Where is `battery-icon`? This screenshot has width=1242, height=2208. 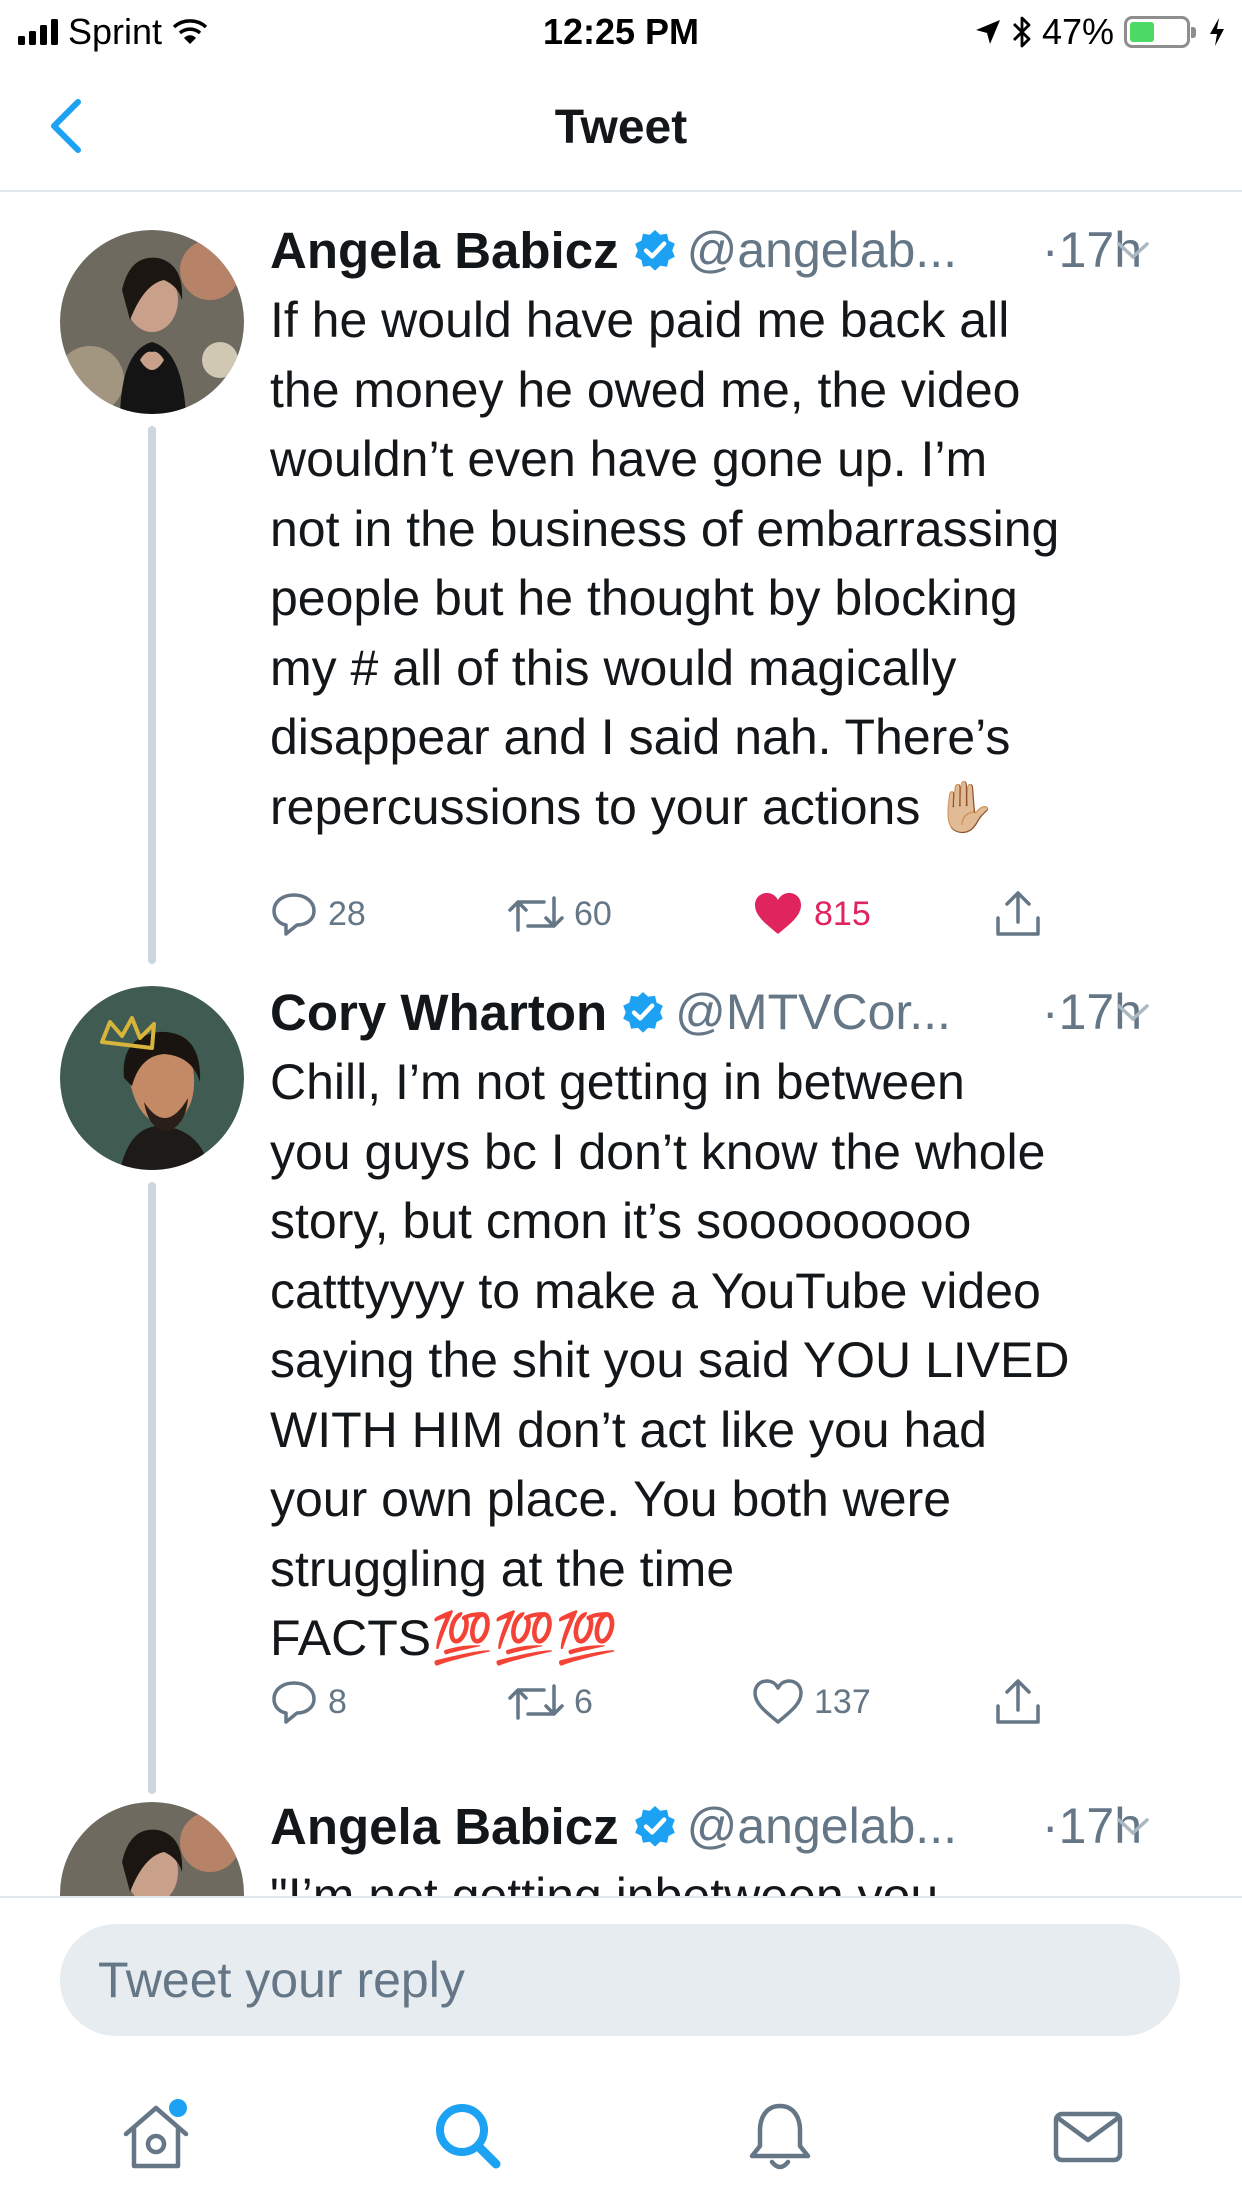 battery-icon is located at coordinates (1160, 32).